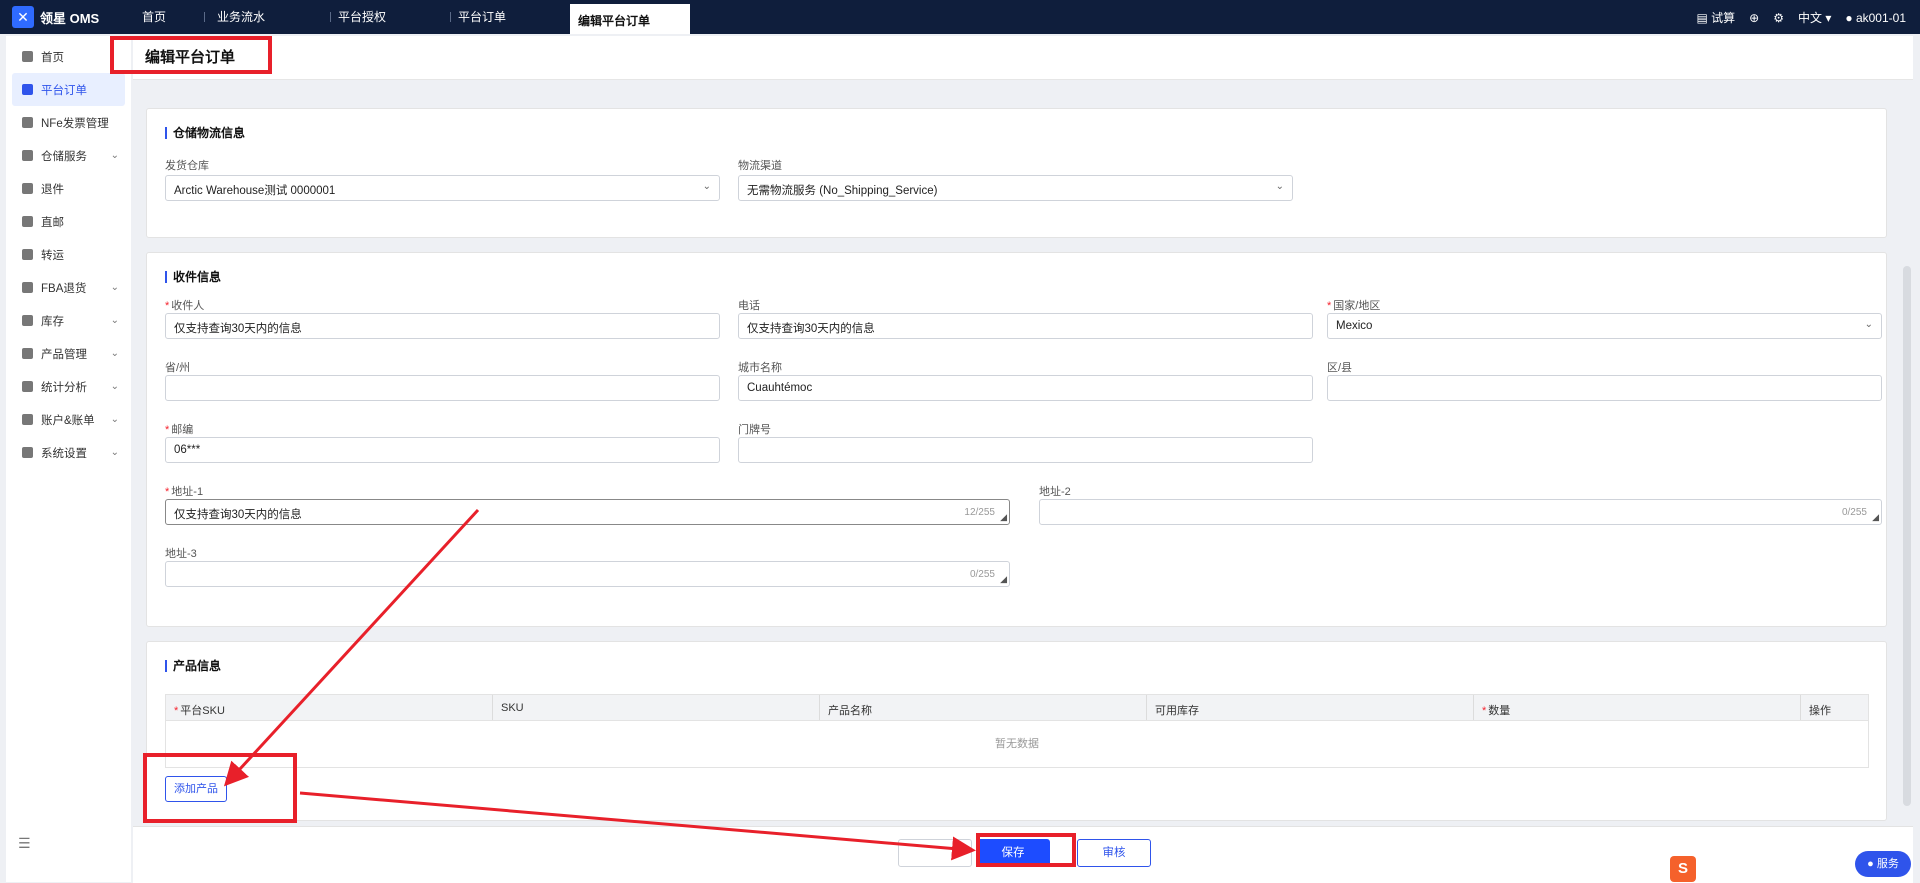  What do you see at coordinates (442, 188) in the screenshot?
I see `warehouse-select: Arctic Warehouse测试 0000001 ⌄` at bounding box center [442, 188].